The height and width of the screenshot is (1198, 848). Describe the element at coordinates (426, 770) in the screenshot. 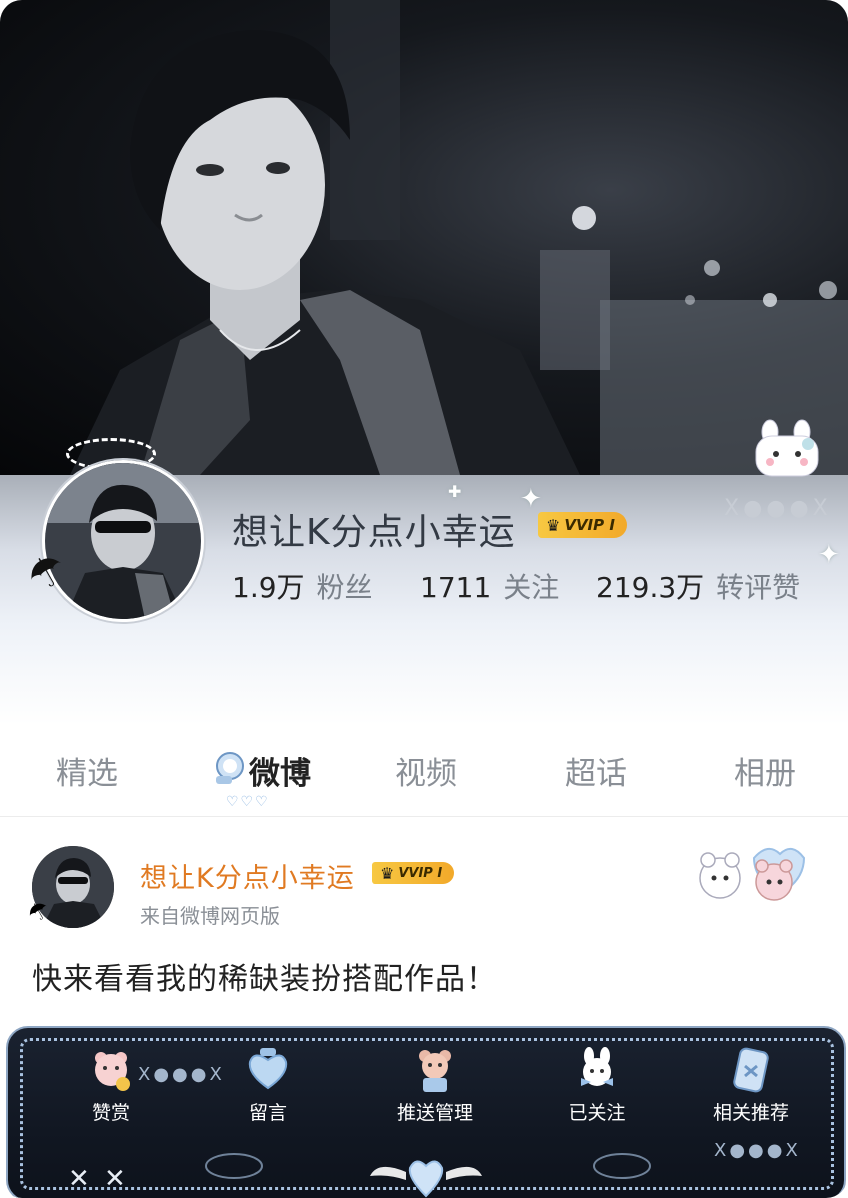

I see `tab-videos: 视频` at that location.